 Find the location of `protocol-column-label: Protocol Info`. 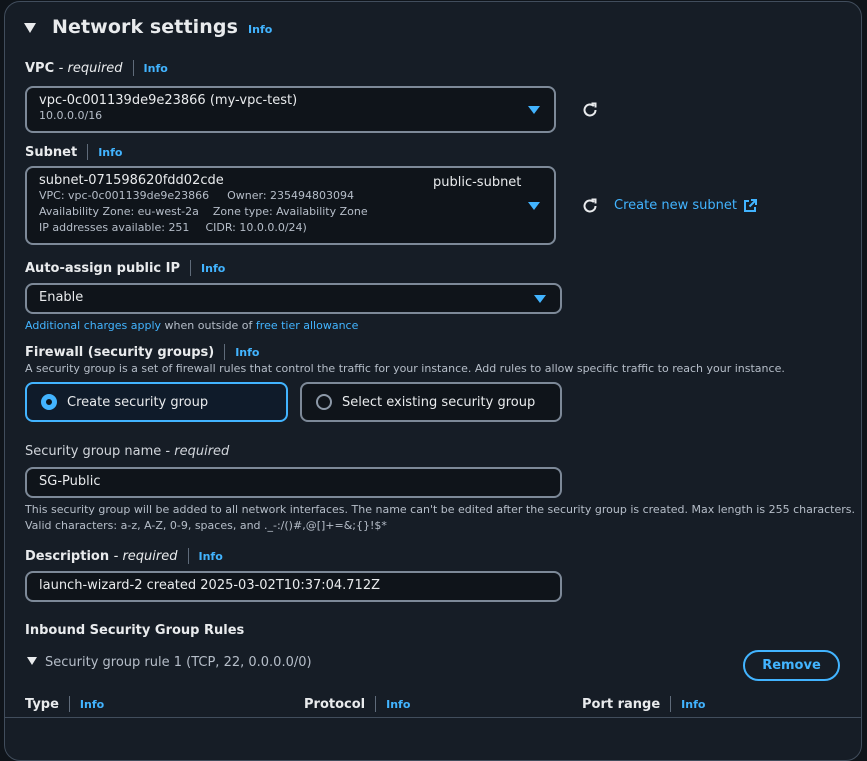

protocol-column-label: Protocol Info is located at coordinates (357, 704).